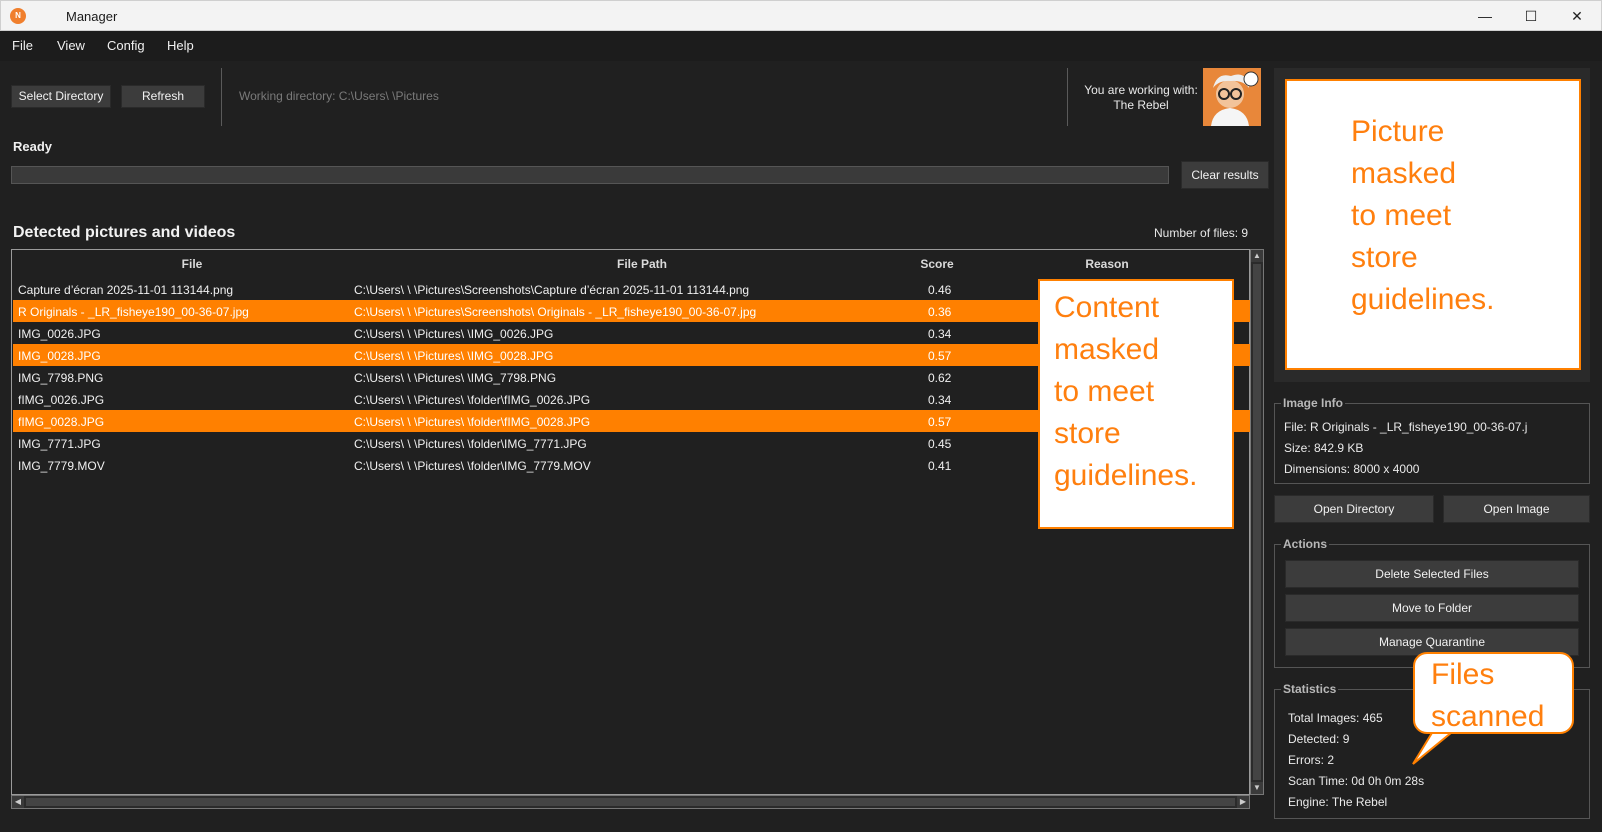 This screenshot has height=832, width=1602. What do you see at coordinates (937, 264) in the screenshot?
I see `column-header-score: Score` at bounding box center [937, 264].